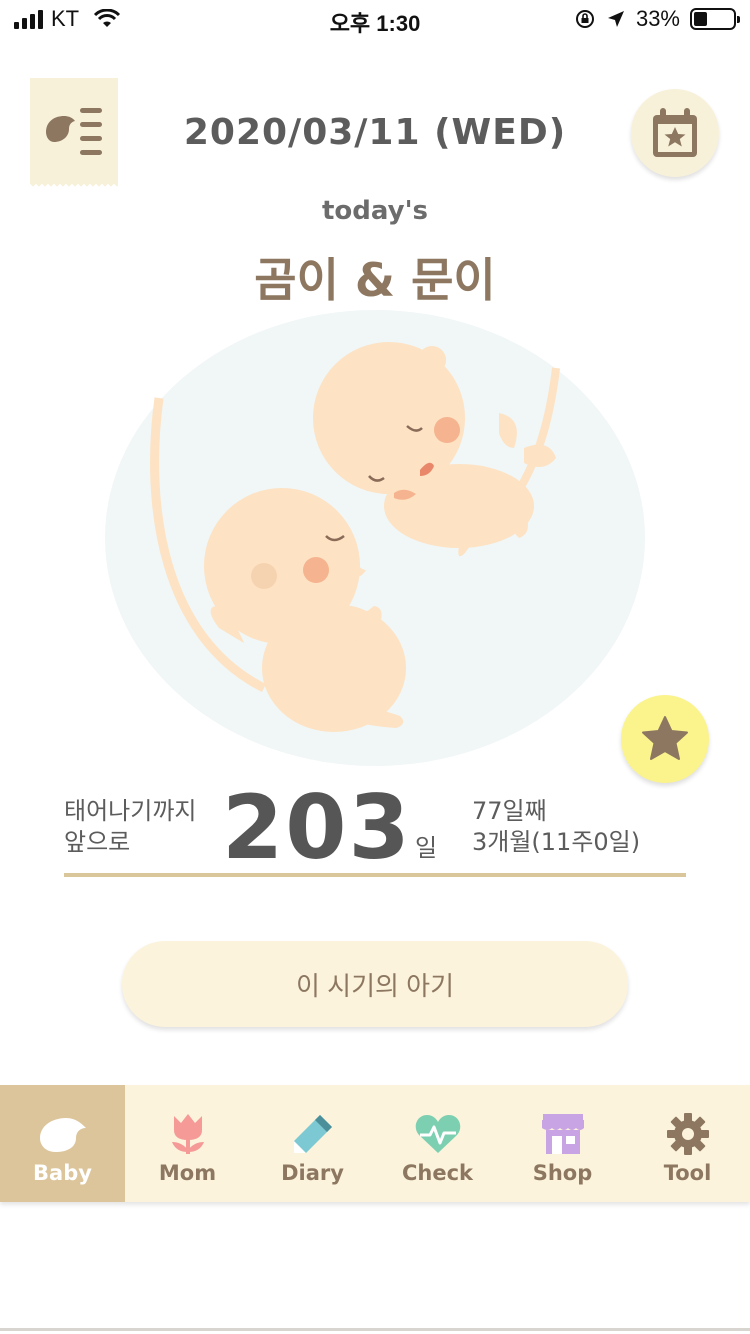 The width and height of the screenshot is (750, 1334). Describe the element at coordinates (437, 1134) in the screenshot. I see `heart-pulse-icon` at that location.